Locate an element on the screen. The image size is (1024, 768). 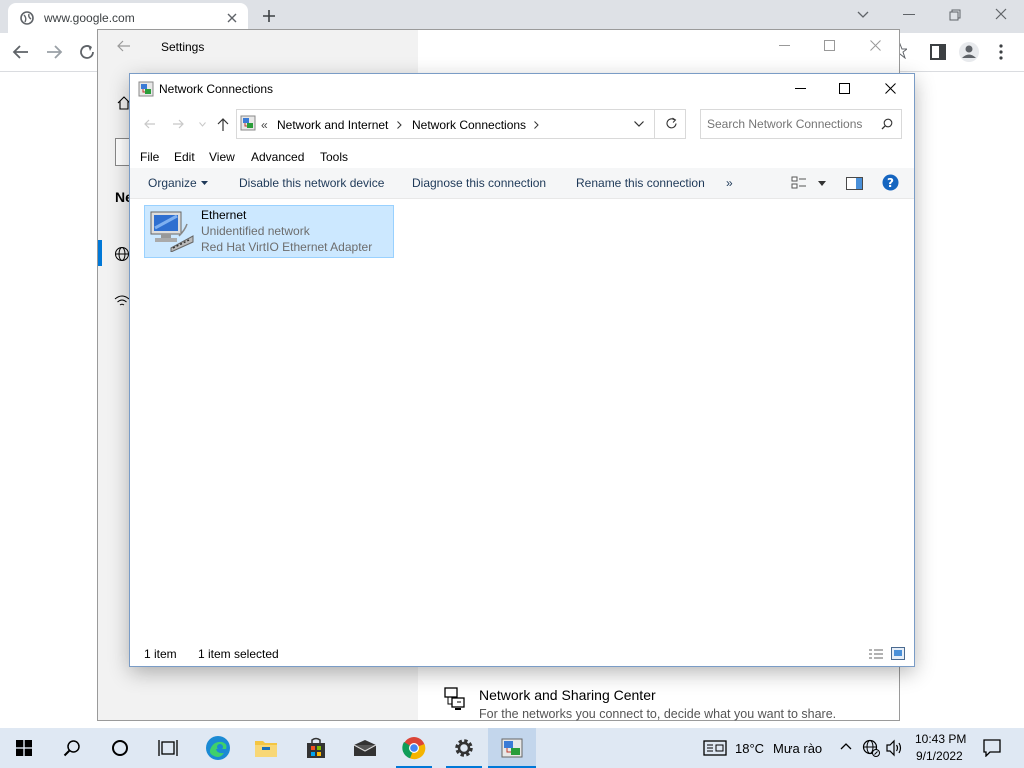
address-location-icon is located at coordinates (248, 123).